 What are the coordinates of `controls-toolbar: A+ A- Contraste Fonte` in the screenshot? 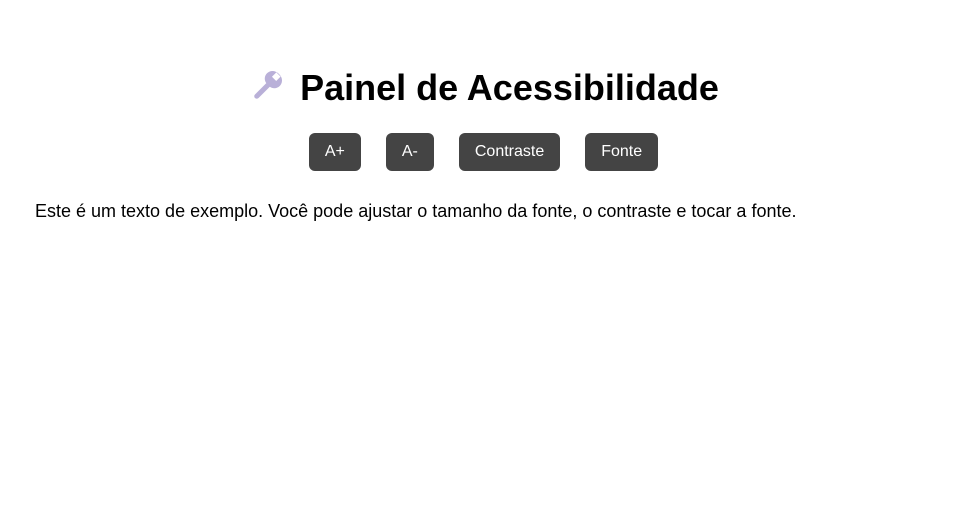 It's located at (483, 152).